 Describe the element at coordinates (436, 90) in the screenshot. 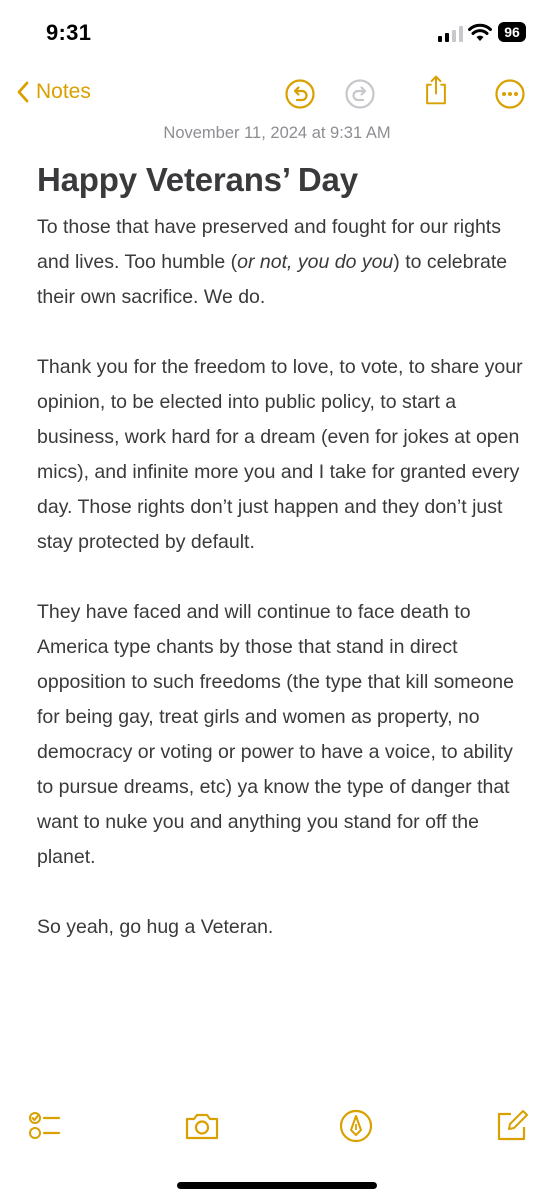

I see `share-icon` at that location.